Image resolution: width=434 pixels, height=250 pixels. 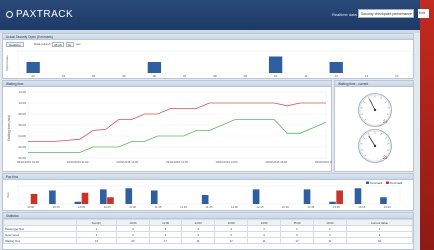 What do you see at coordinates (56, 207) in the screenshot?
I see `x-tick-label: 10:15` at bounding box center [56, 207].